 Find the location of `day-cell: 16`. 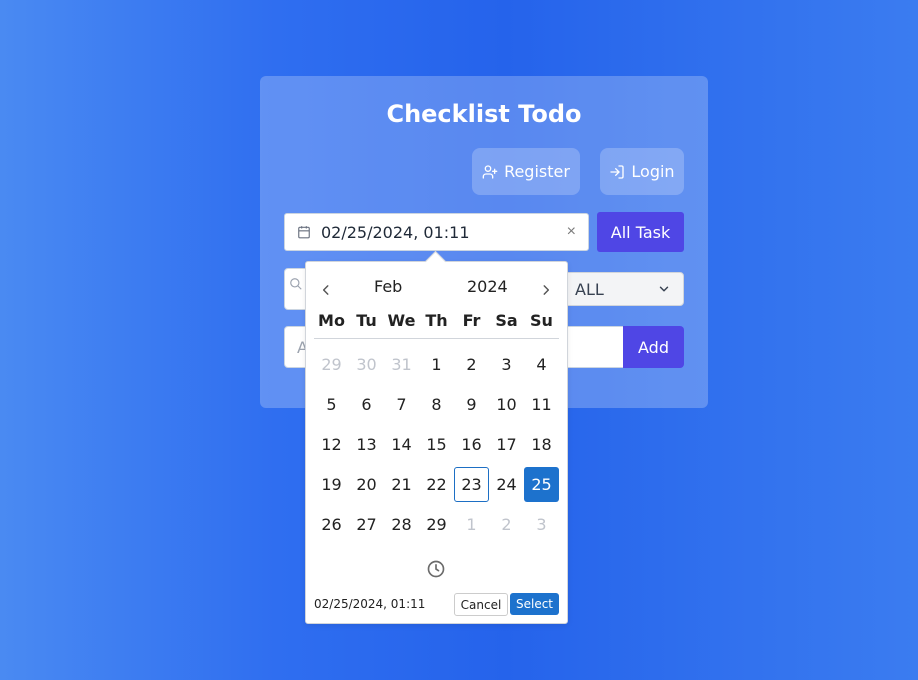

day-cell: 16 is located at coordinates (471, 444).